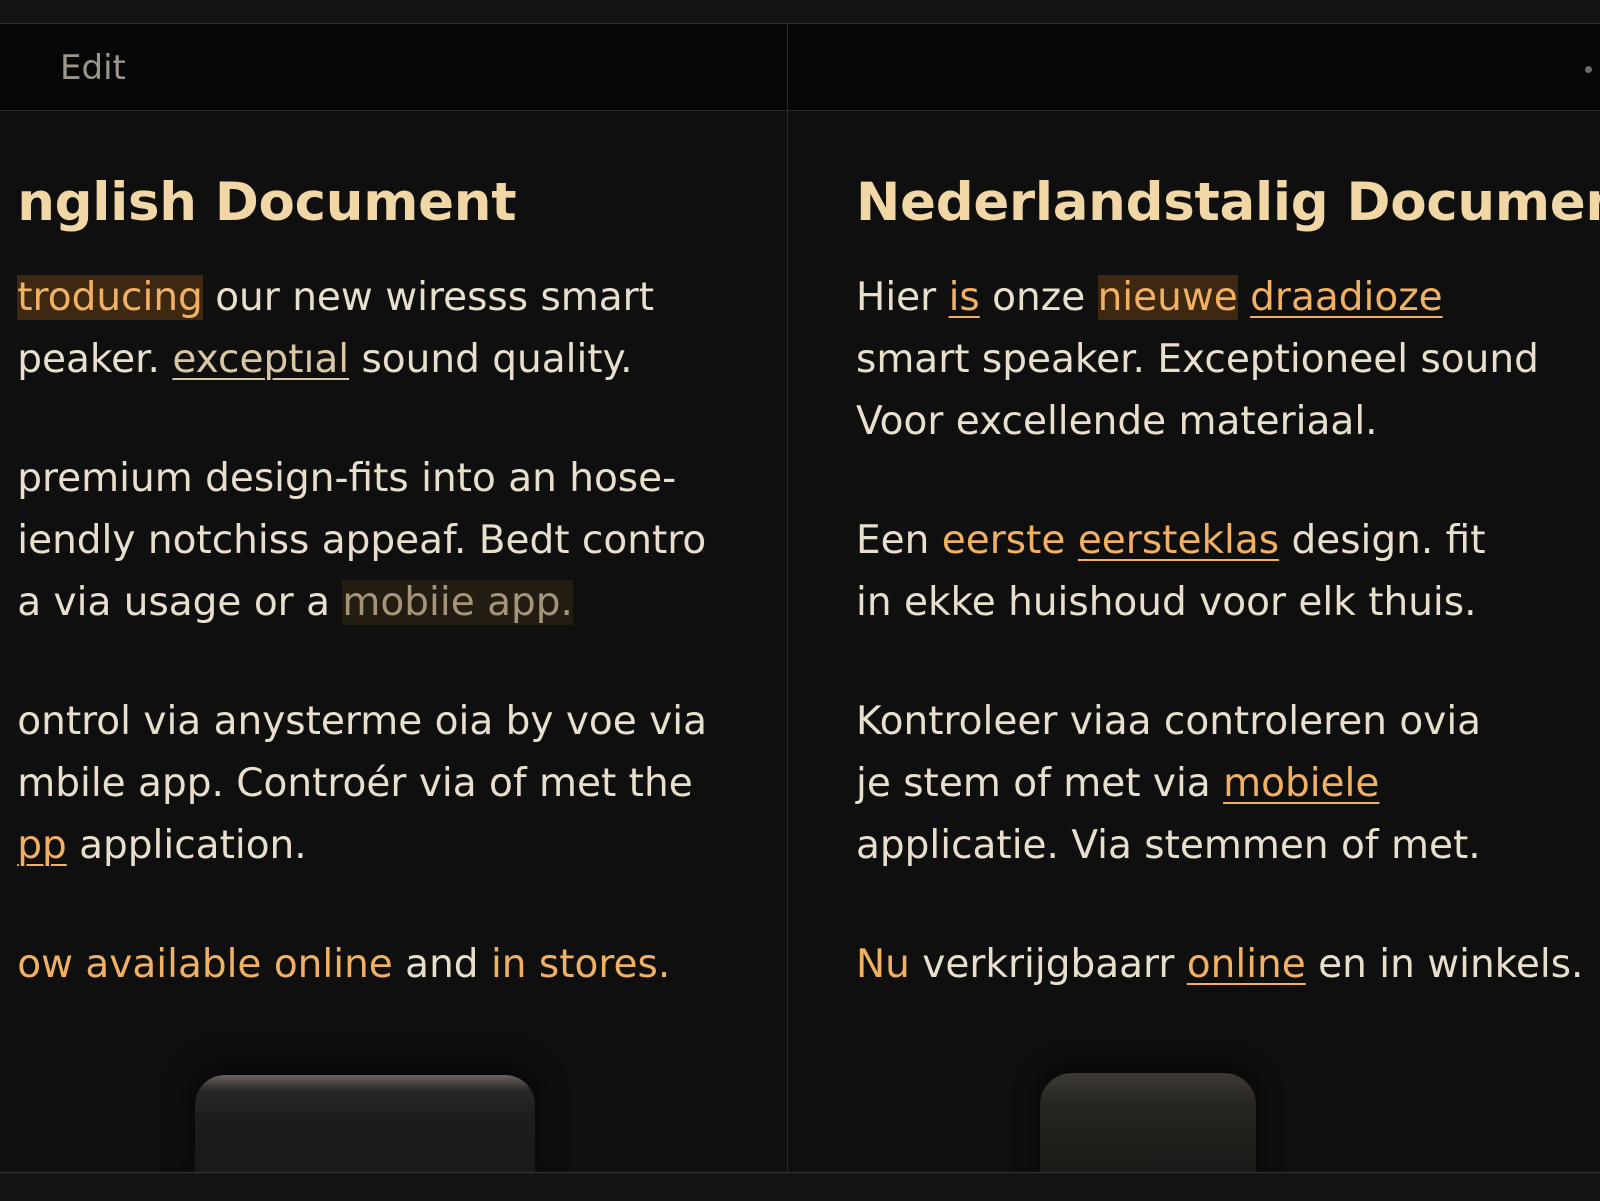 Image resolution: width=1600 pixels, height=1201 pixels. Describe the element at coordinates (883, 964) in the screenshot. I see `highlight-word: Nu` at that location.